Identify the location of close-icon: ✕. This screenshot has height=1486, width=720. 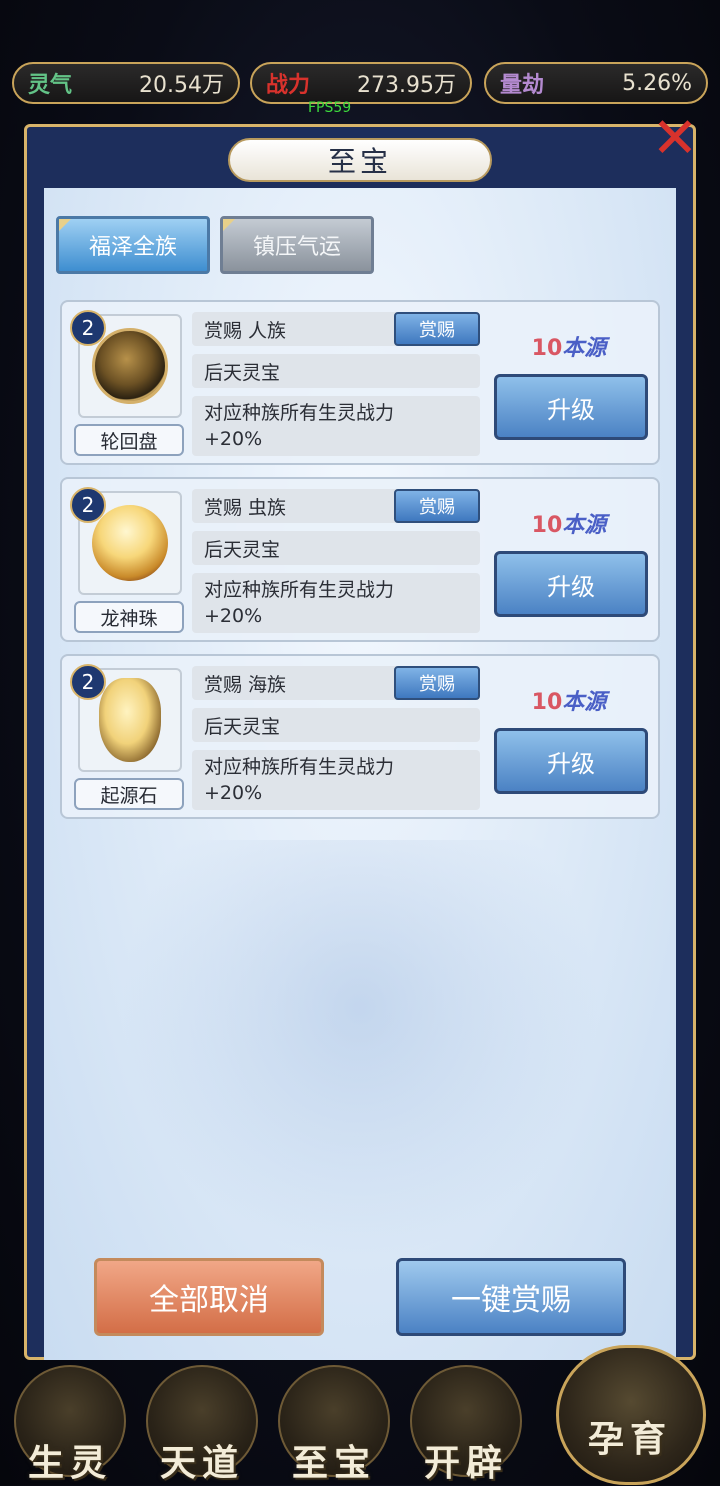
(675, 139).